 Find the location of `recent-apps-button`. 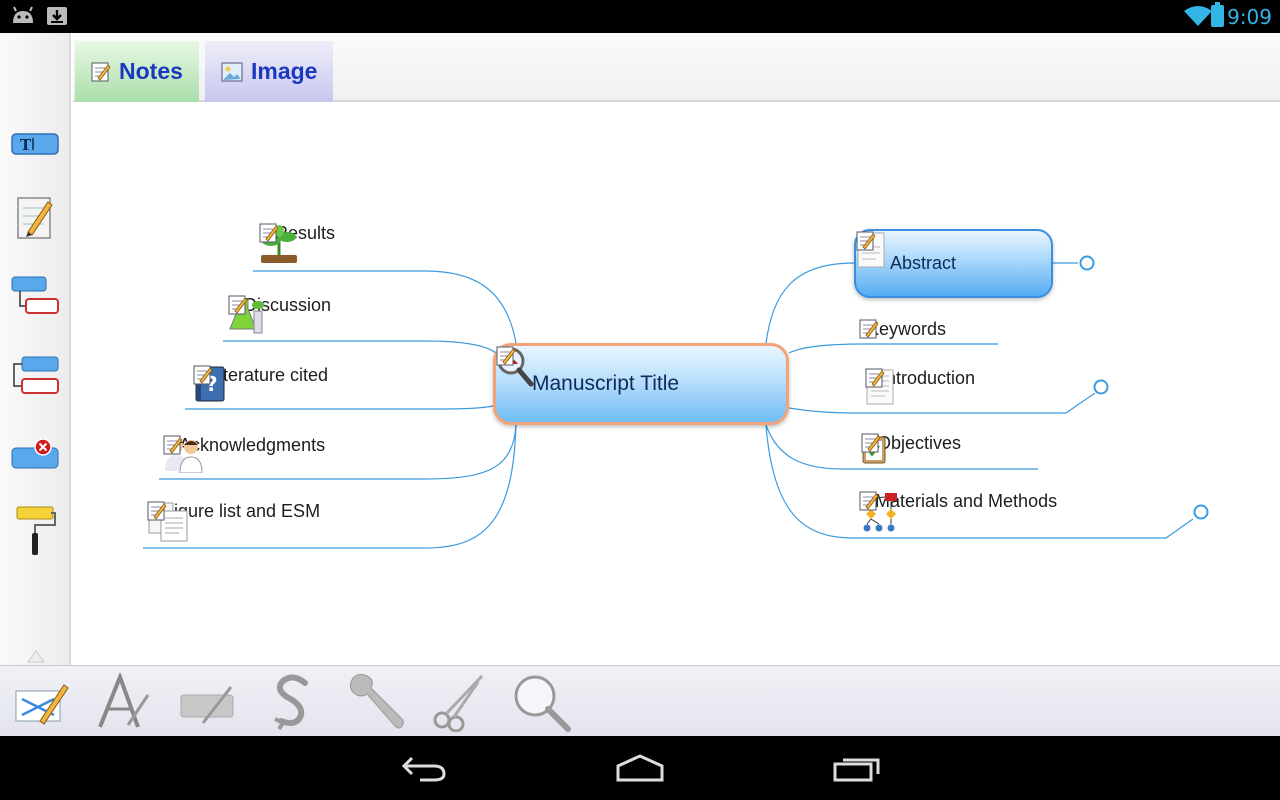

recent-apps-button is located at coordinates (857, 768).